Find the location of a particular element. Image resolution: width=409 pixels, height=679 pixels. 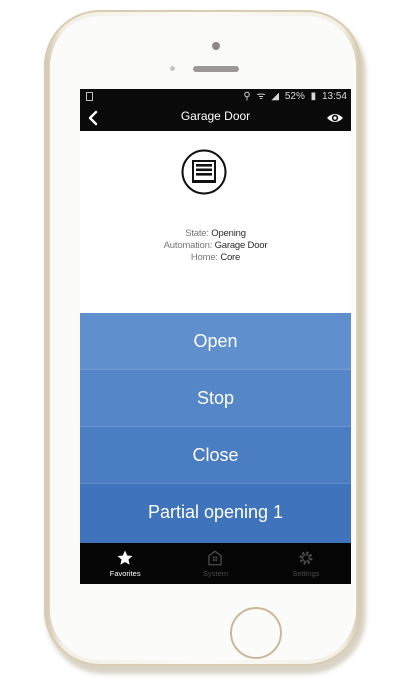

home-value: Core is located at coordinates (230, 257).